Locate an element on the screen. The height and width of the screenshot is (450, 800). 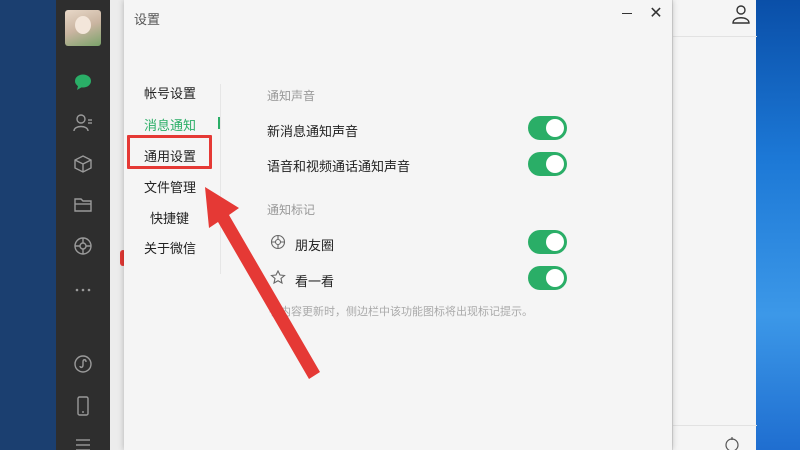
chat-icon is located at coordinates (83, 82).